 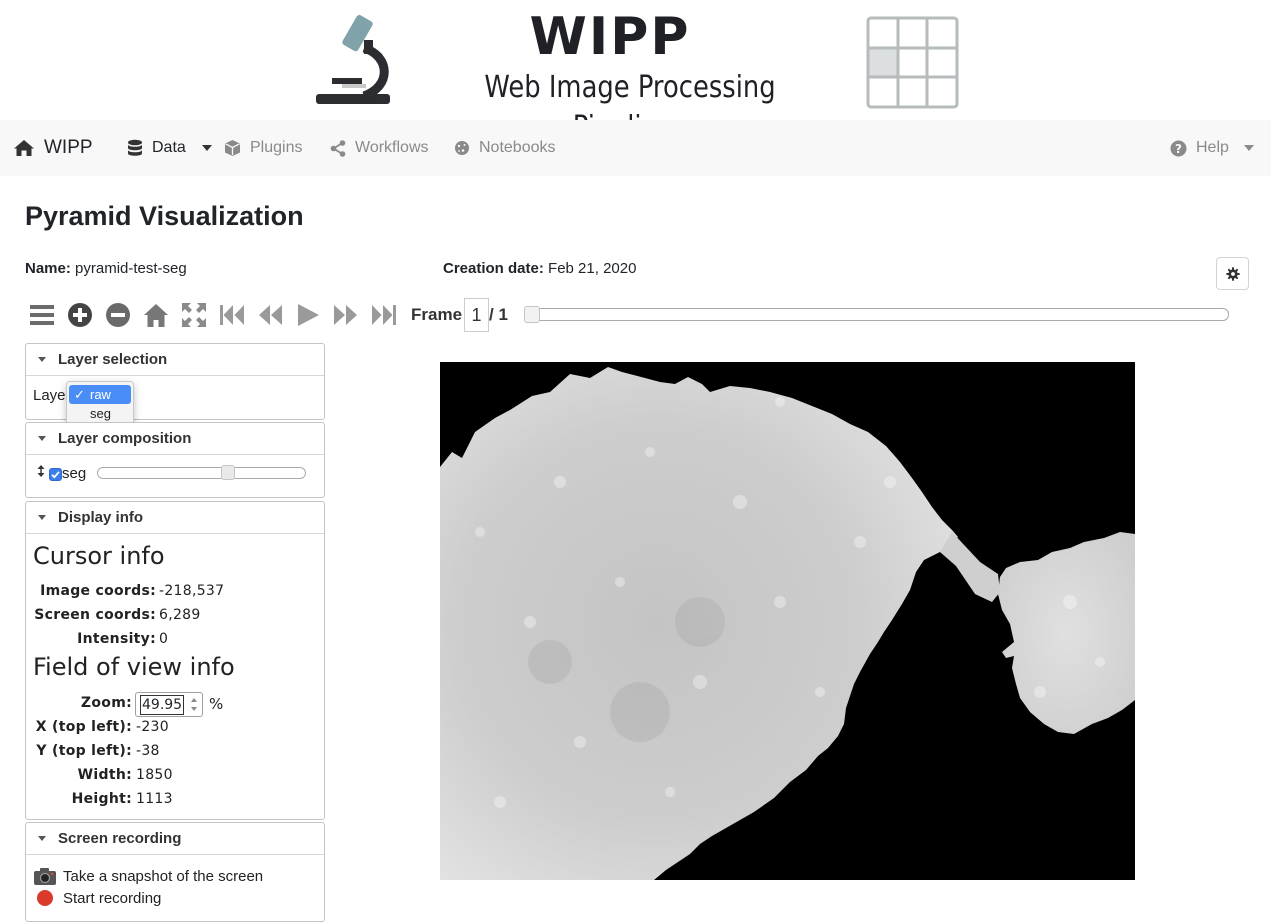 I want to click on fullscreen-button, so click(x=194, y=315).